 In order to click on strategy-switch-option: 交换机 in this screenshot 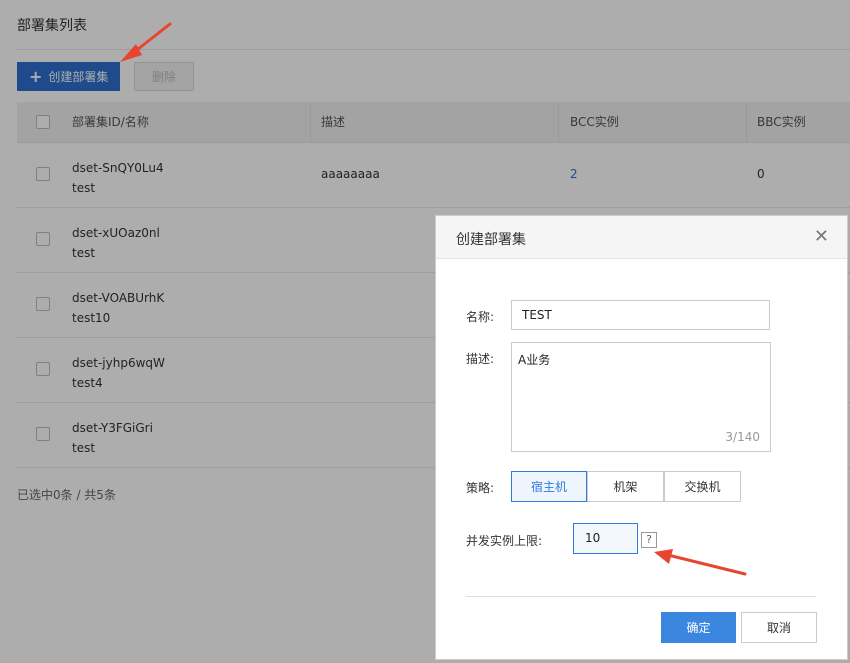, I will do `click(702, 486)`.